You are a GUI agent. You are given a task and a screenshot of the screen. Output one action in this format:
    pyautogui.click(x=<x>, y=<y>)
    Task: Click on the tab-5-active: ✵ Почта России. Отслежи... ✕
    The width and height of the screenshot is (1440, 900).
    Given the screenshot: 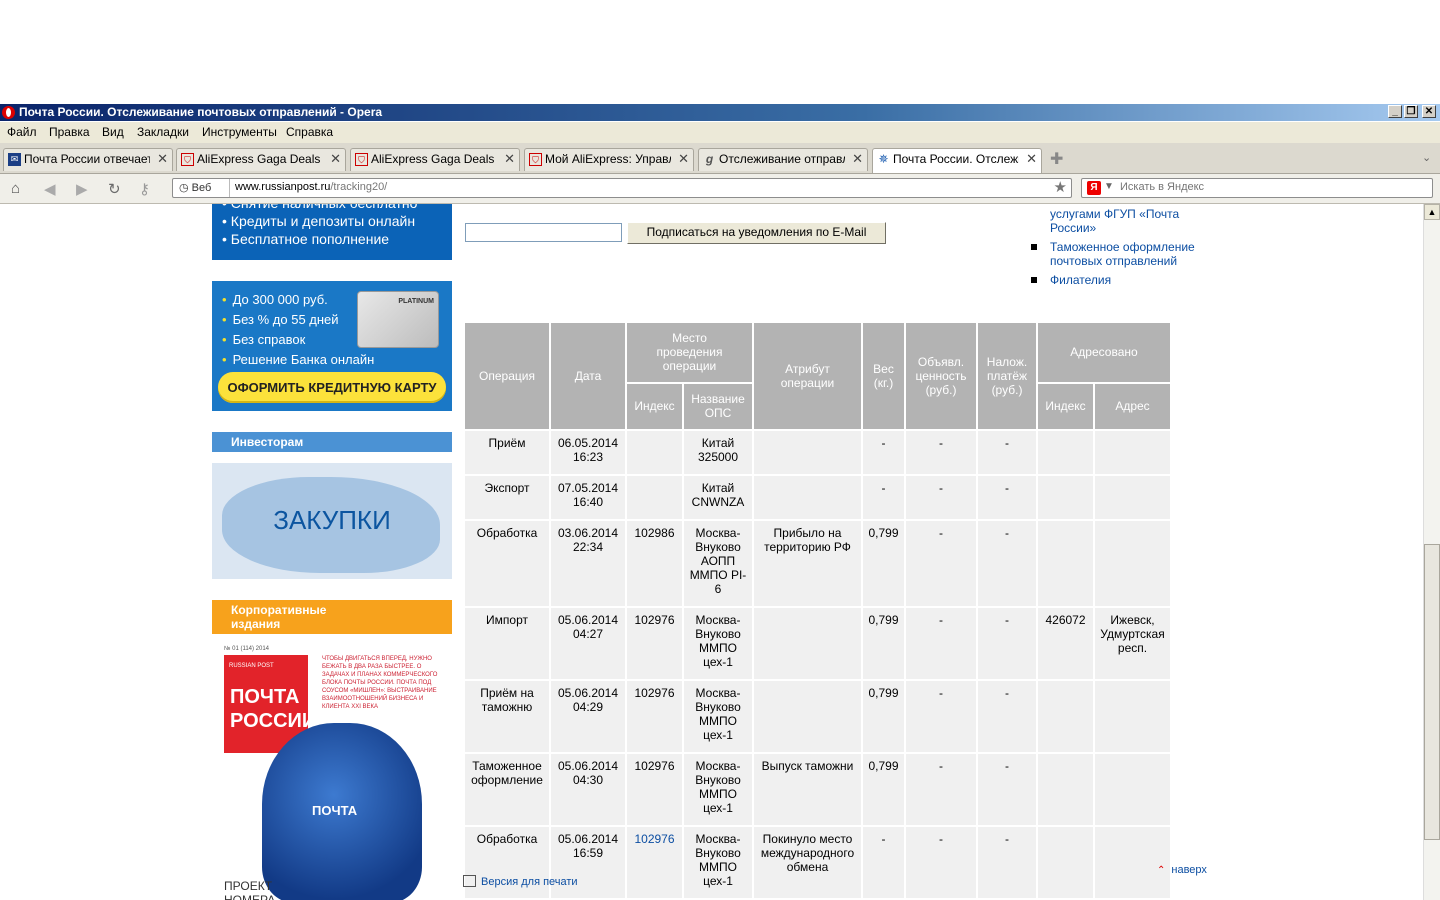 What is the action you would take?
    pyautogui.click(x=957, y=160)
    